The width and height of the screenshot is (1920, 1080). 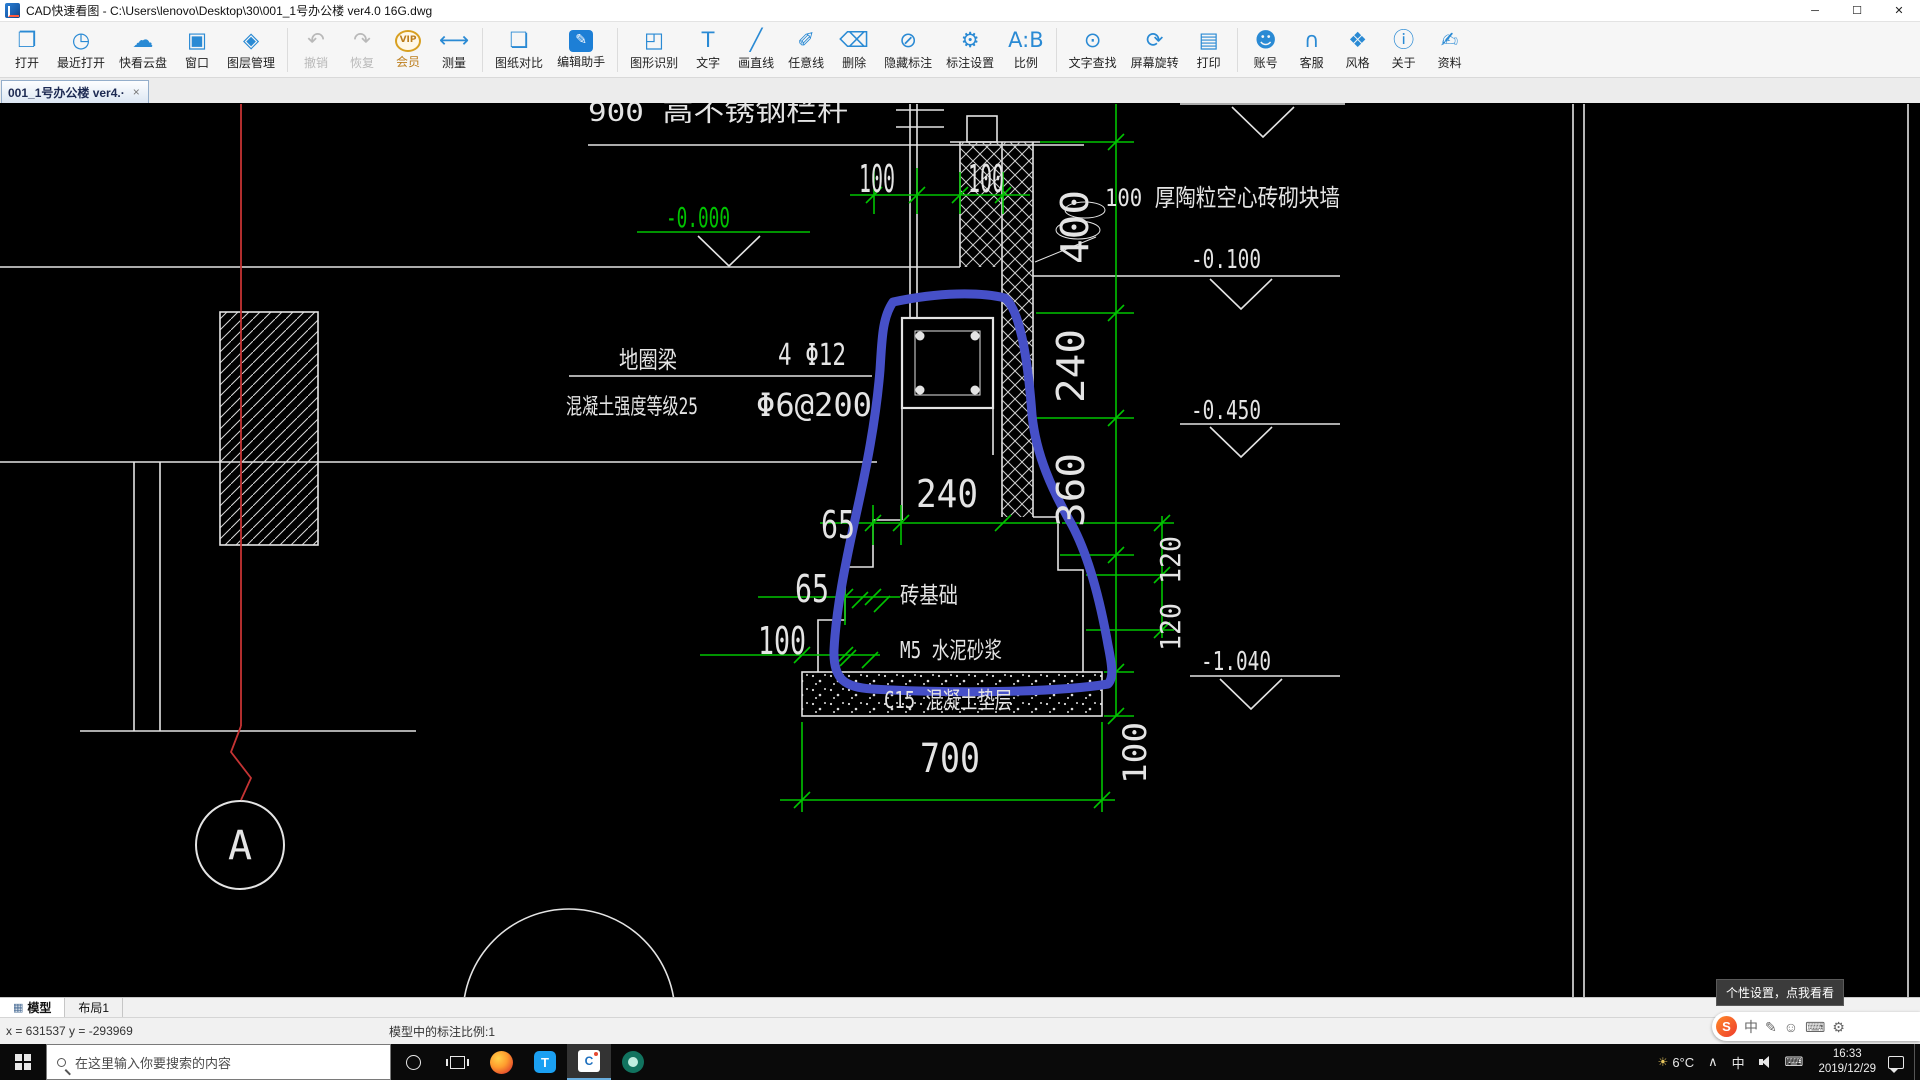 I want to click on freehand-line-icon: ✐, so click(x=806, y=40).